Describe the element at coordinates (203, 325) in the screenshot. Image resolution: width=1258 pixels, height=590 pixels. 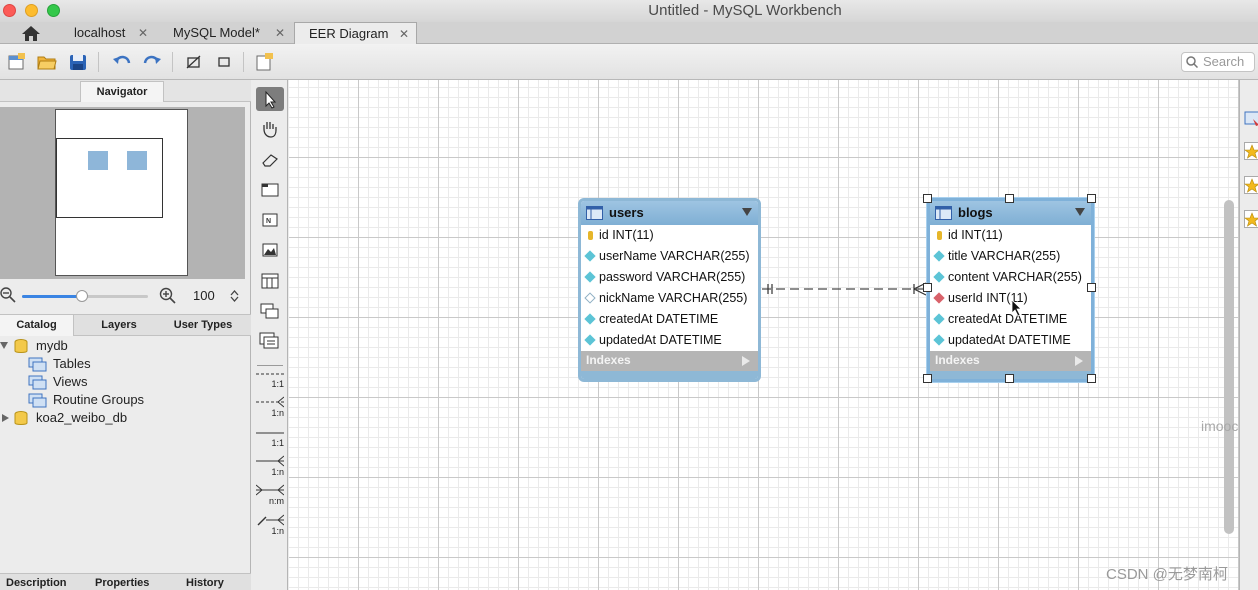
I see `tab-user-types: User Types` at that location.